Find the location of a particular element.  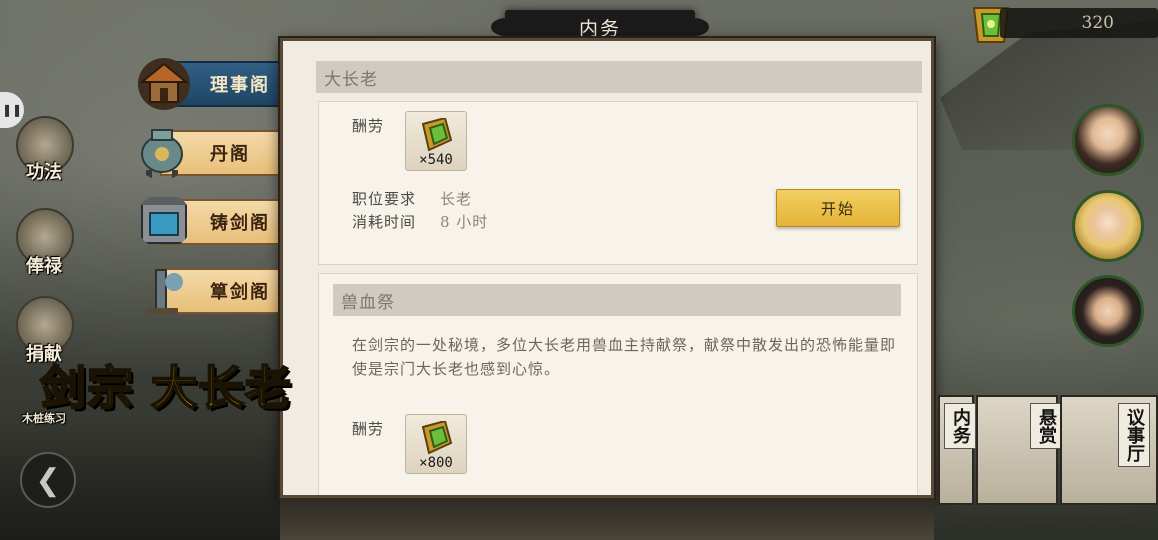

bottom-strip is located at coordinates (607, 519).